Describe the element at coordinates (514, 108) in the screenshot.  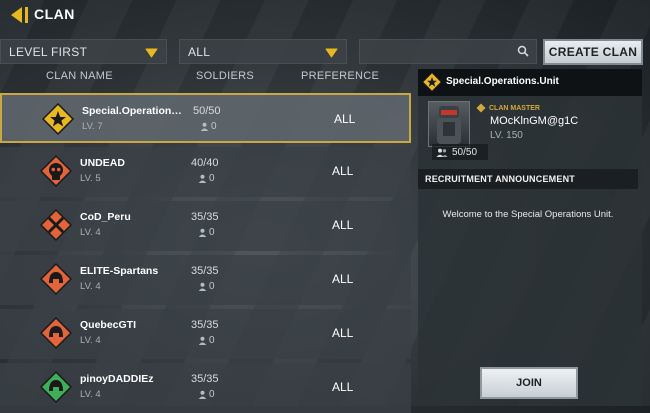
I see `clan-master-text: CLAN MASTER` at that location.